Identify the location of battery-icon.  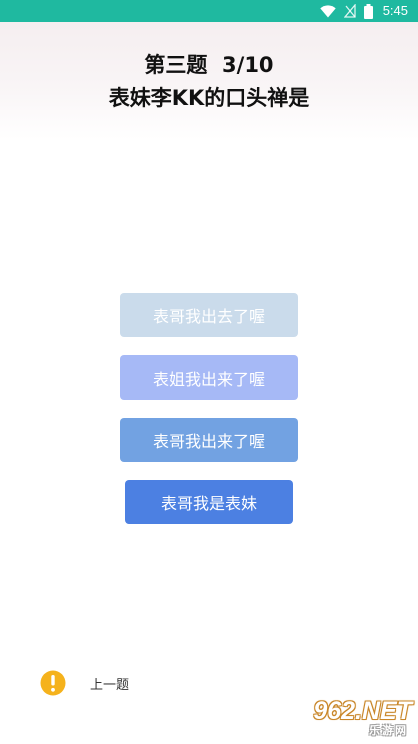
(368, 11).